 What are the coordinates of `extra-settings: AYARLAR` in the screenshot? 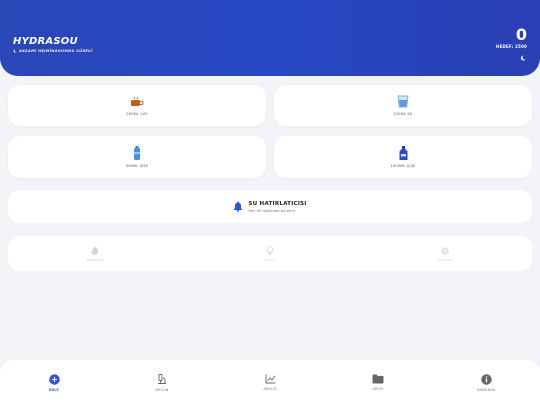 It's located at (445, 254).